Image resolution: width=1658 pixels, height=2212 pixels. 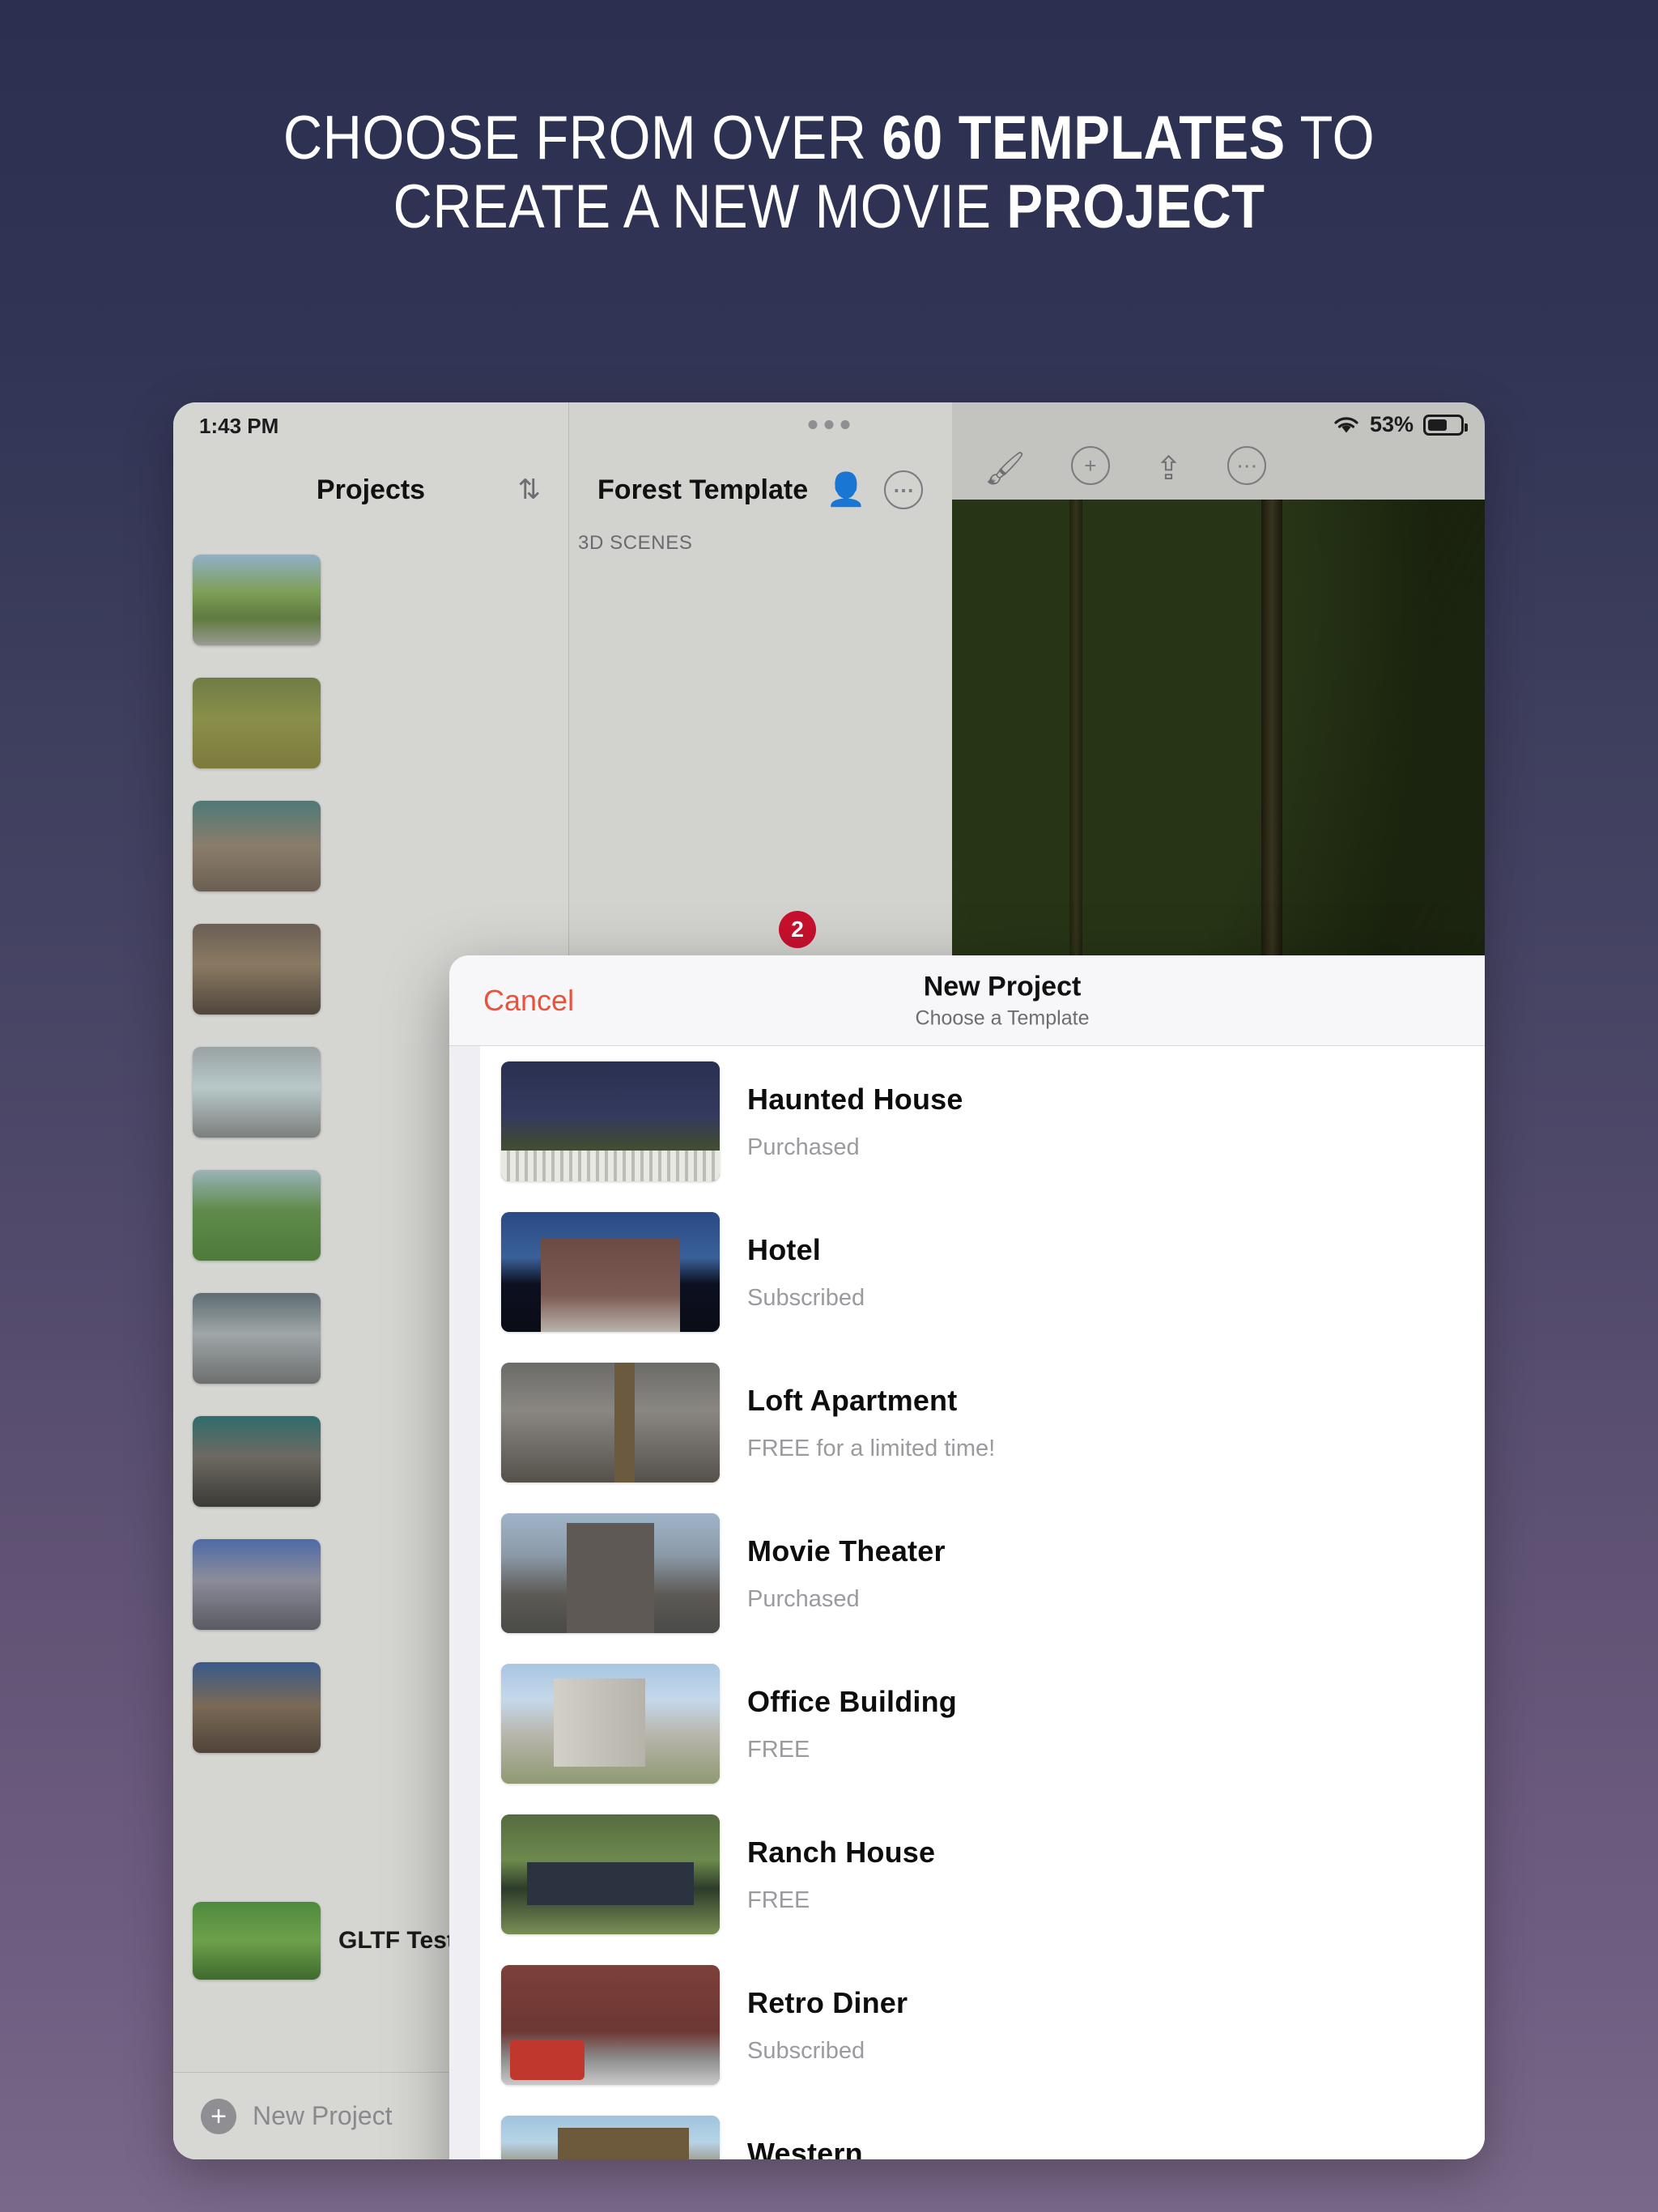 I want to click on template-name: Western, so click(x=805, y=2148).